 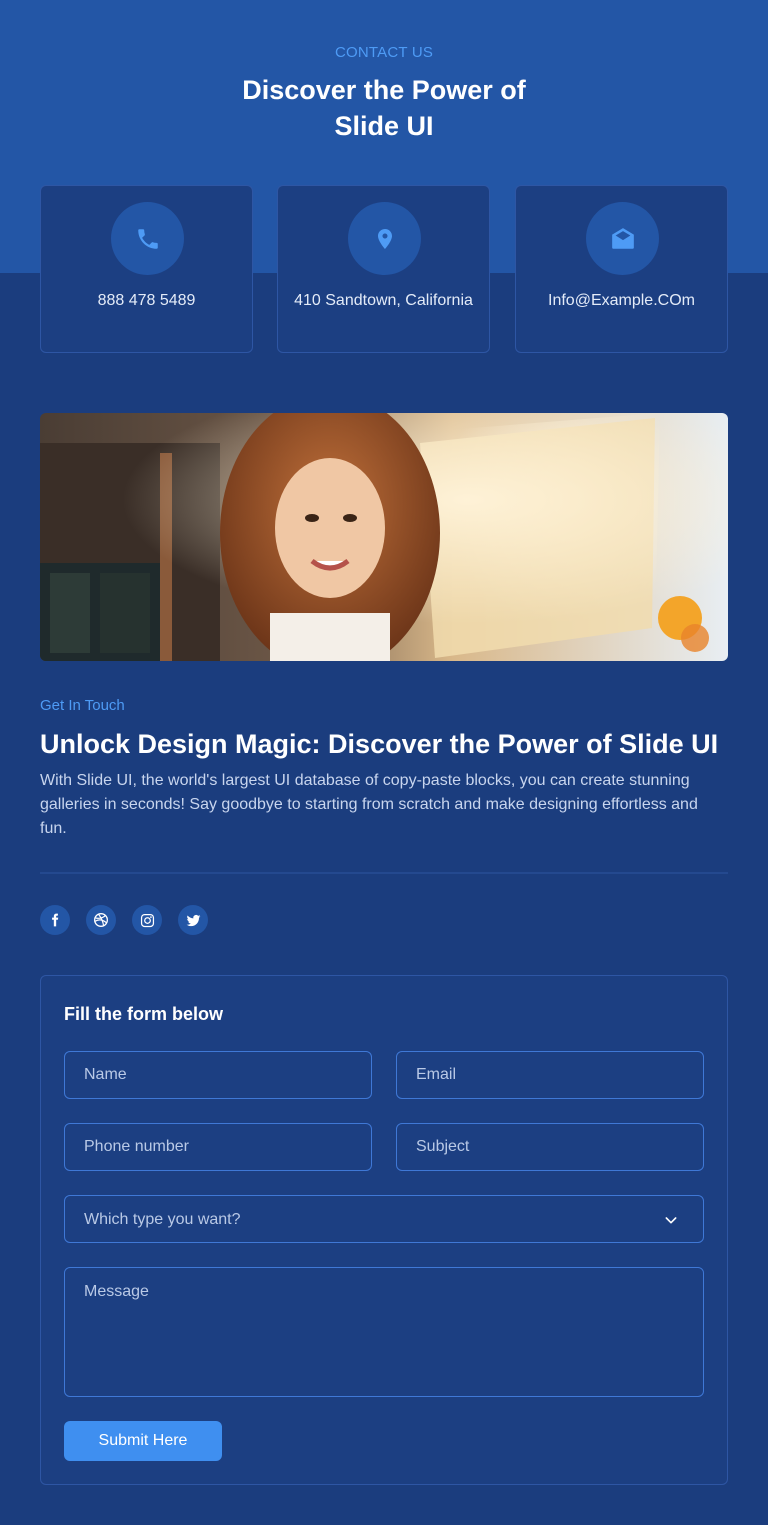 What do you see at coordinates (622, 238) in the screenshot?
I see `mail-open-icon` at bounding box center [622, 238].